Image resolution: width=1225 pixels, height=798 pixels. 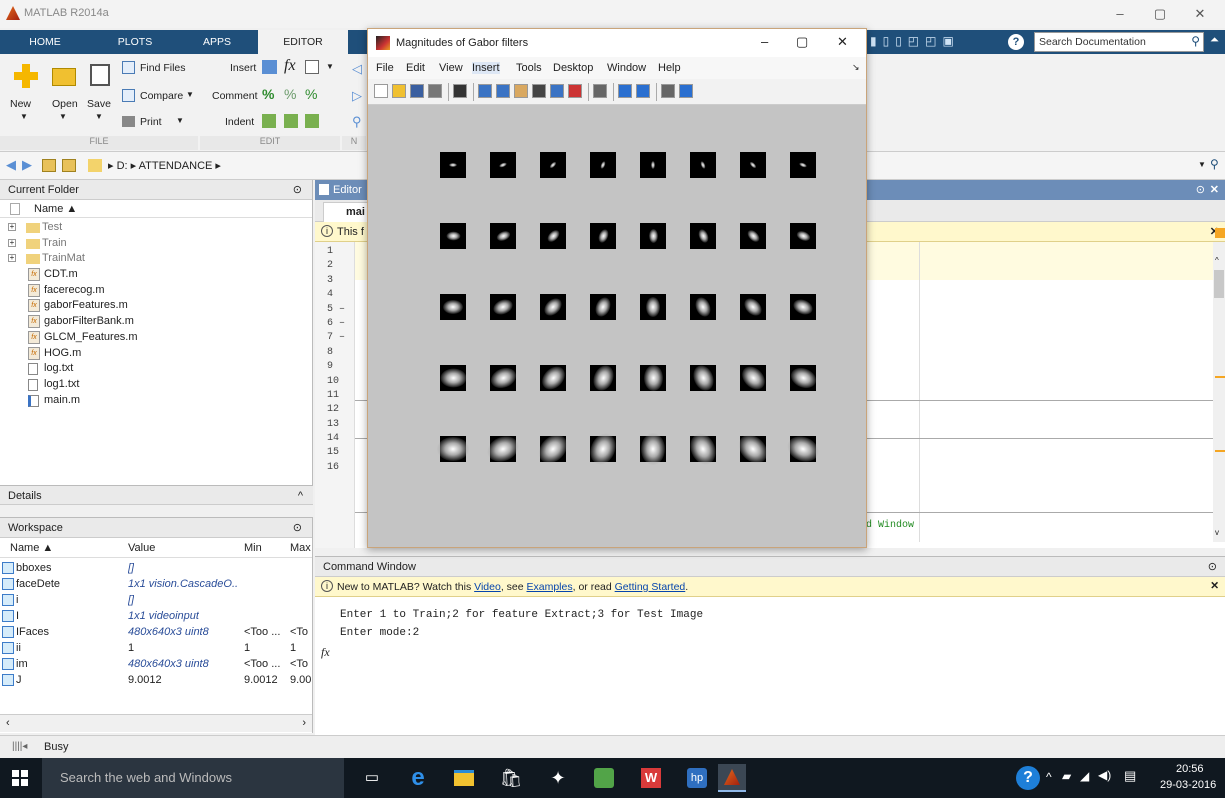 What do you see at coordinates (529, 68) in the screenshot?
I see `menu-tools: Tools` at bounding box center [529, 68].